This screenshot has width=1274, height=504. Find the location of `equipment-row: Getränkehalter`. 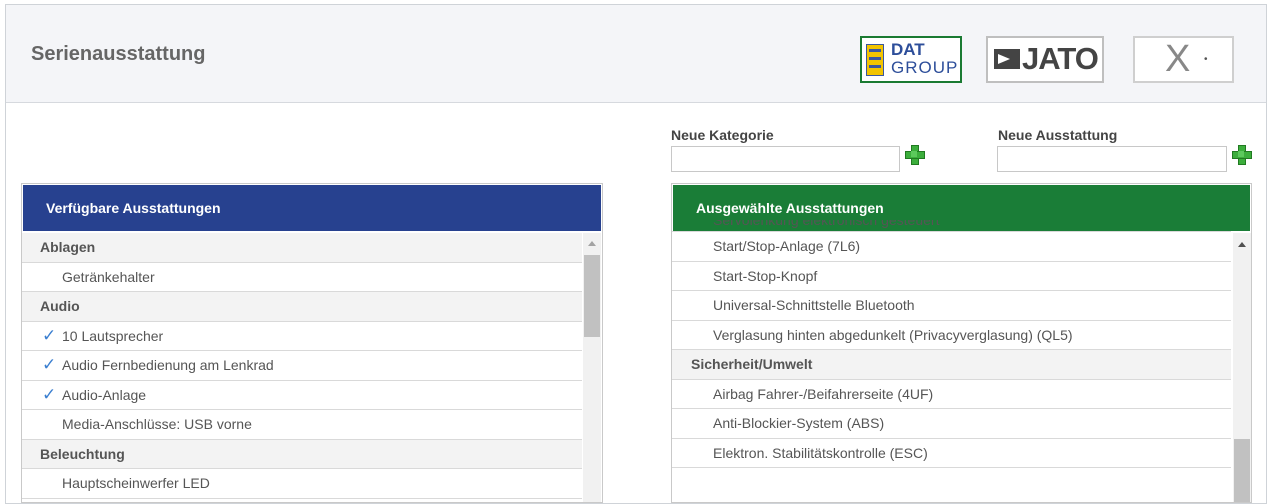

equipment-row: Getränkehalter is located at coordinates (302, 277).